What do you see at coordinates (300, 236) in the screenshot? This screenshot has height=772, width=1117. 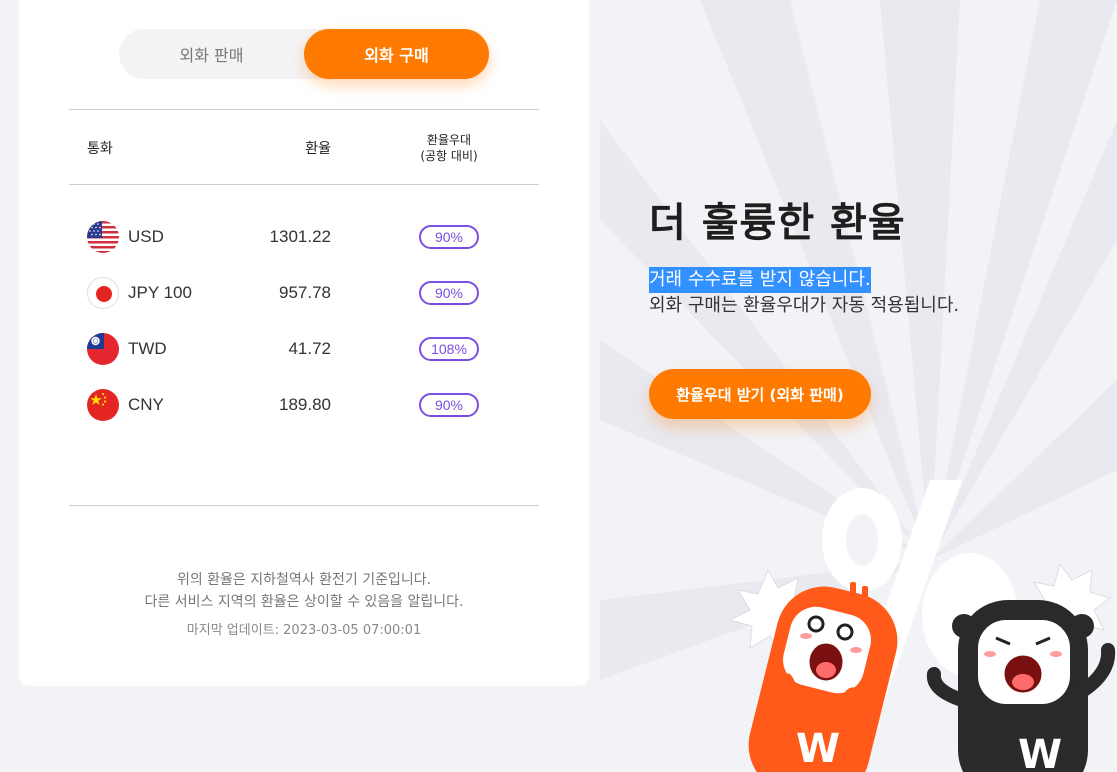 I see `rate-value: 1301.22` at bounding box center [300, 236].